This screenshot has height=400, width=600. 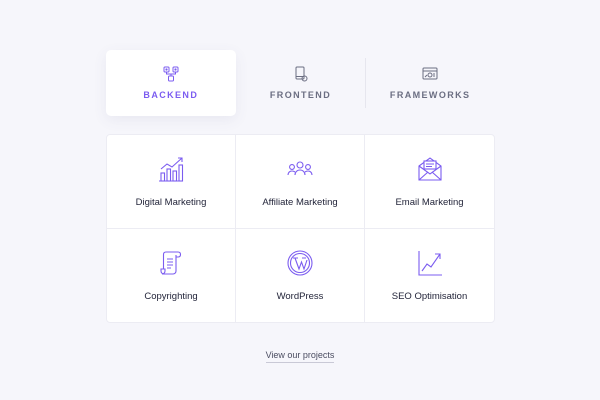 I want to click on service-label: SEO Optimisation, so click(x=429, y=296).